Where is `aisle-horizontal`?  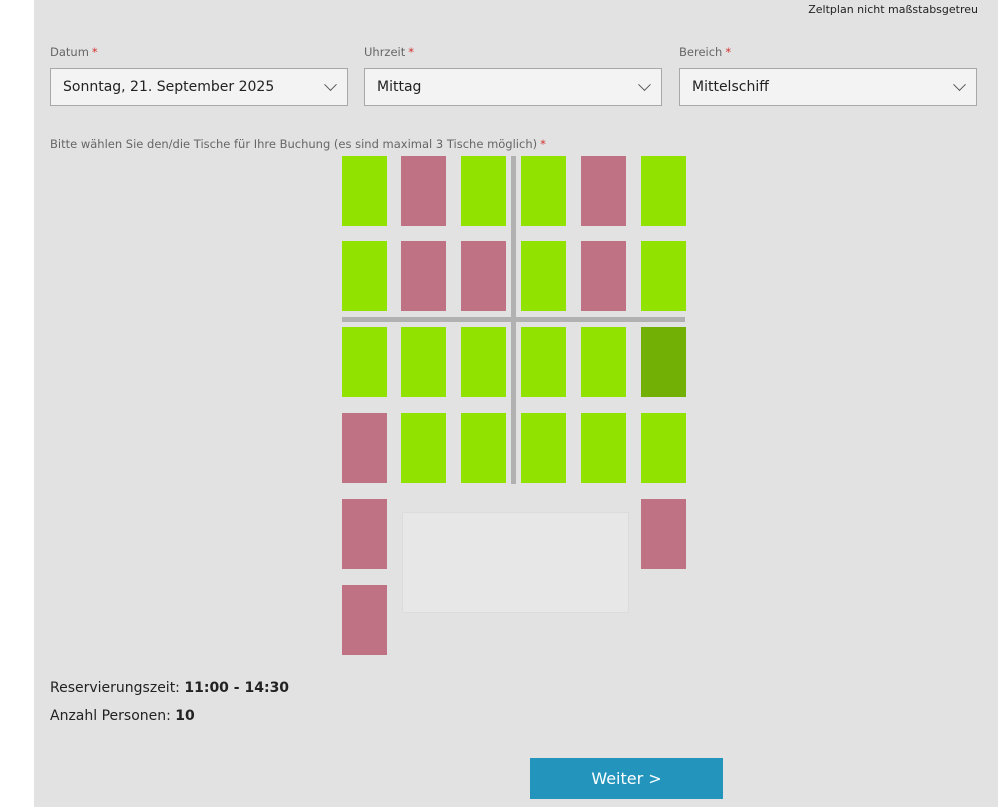
aisle-horizontal is located at coordinates (513, 319).